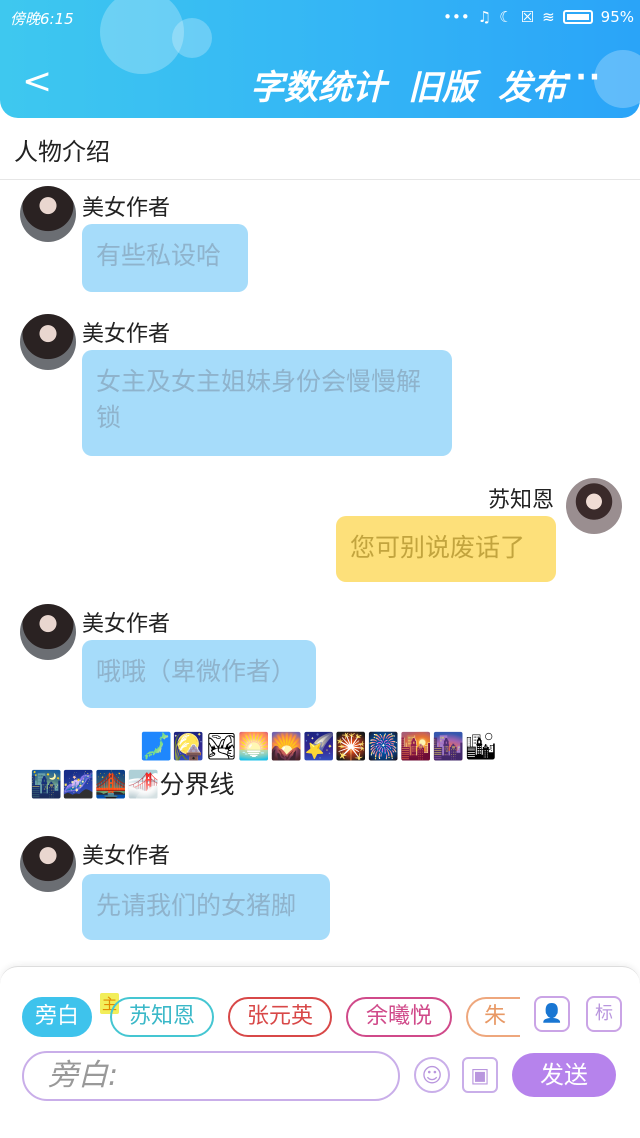 Image resolution: width=640 pixels, height=1138 pixels. What do you see at coordinates (548, 17) in the screenshot?
I see `wifi-icon: ≋` at bounding box center [548, 17].